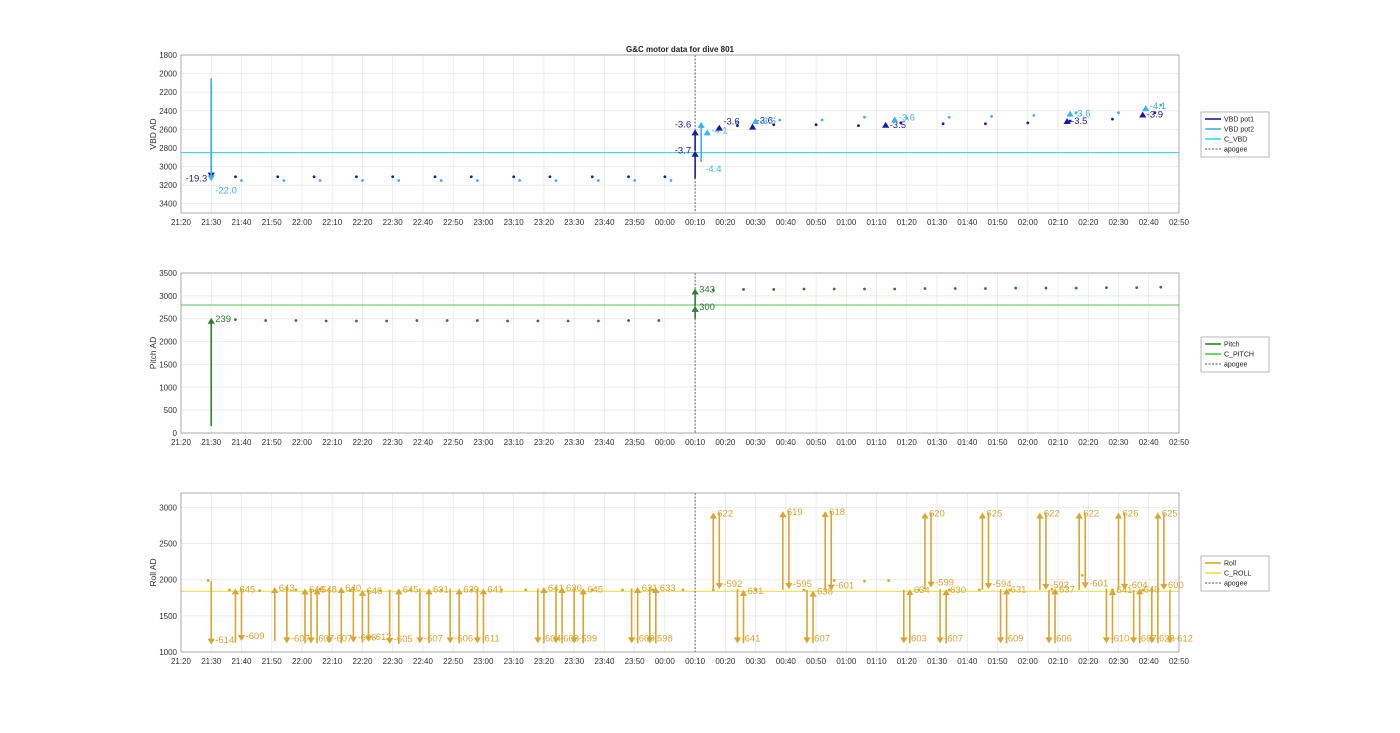  What do you see at coordinates (816, 442) in the screenshot?
I see `x-tick-label: 00:50` at bounding box center [816, 442].